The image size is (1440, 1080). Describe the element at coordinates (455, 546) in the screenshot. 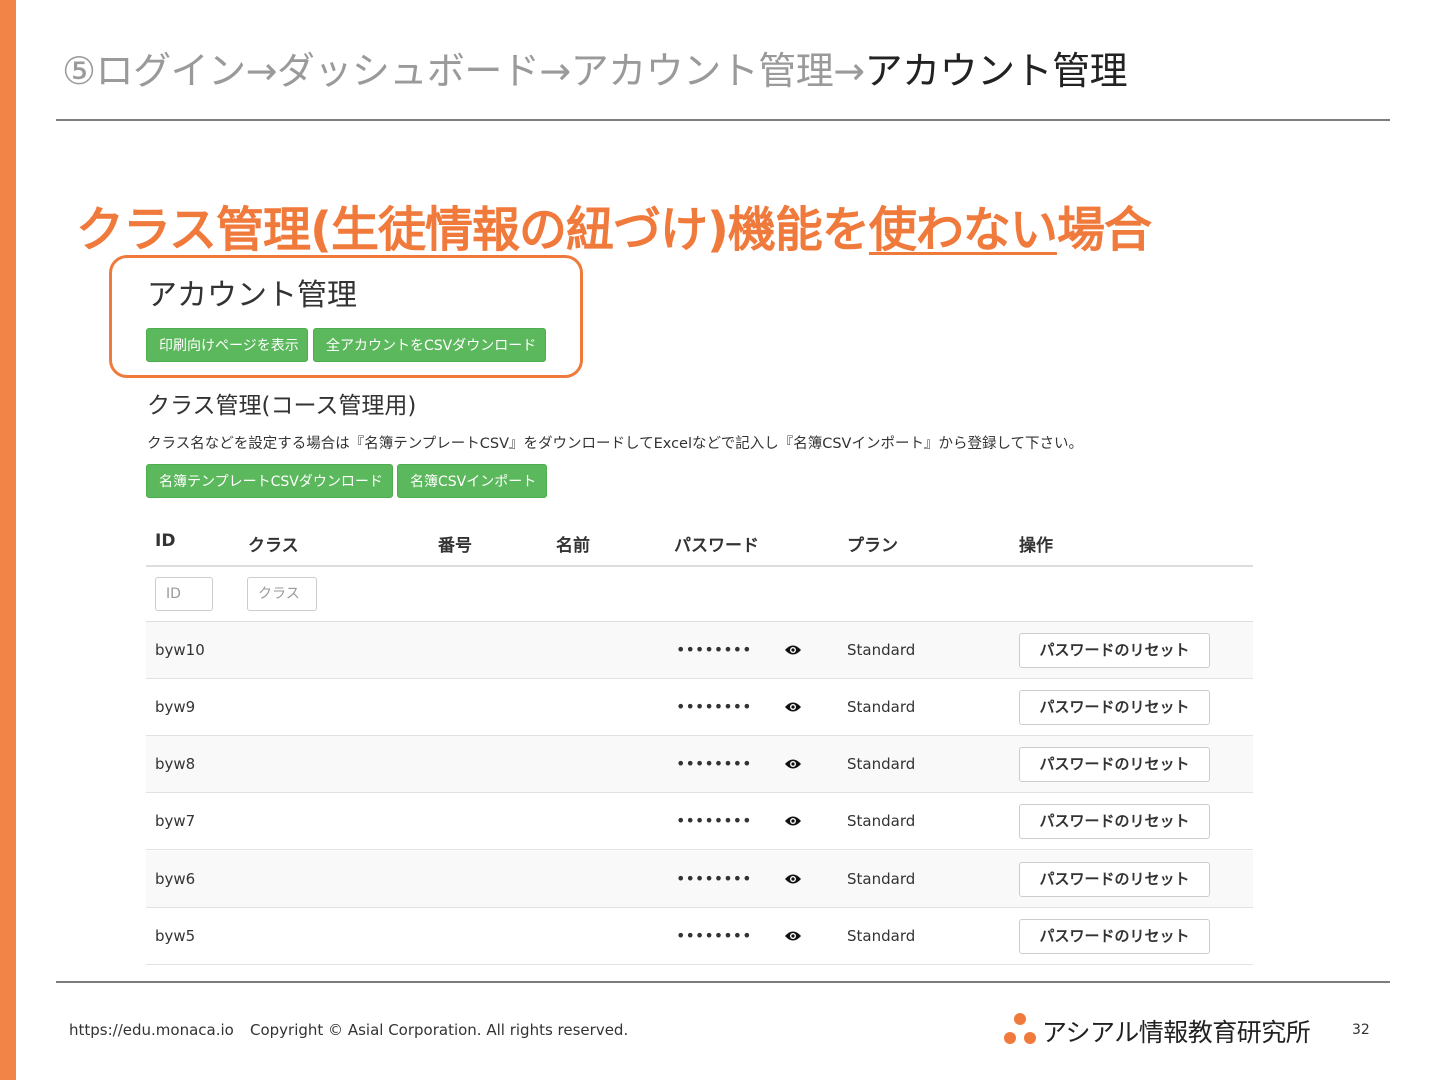

I see `column-header-number: 番号` at that location.